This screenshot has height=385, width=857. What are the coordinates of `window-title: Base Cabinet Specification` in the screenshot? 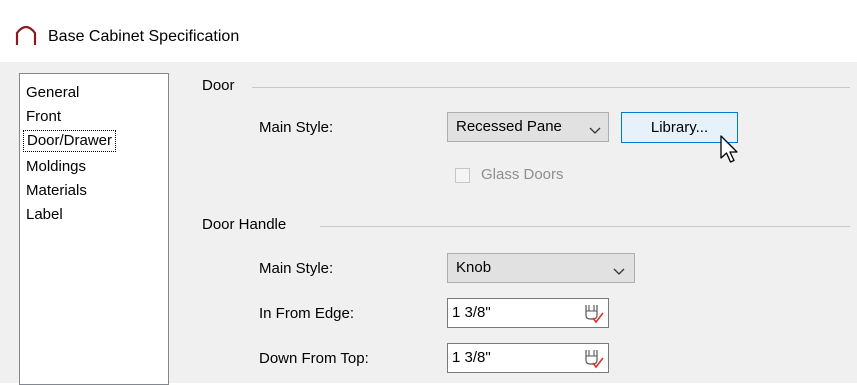 It's located at (144, 36).